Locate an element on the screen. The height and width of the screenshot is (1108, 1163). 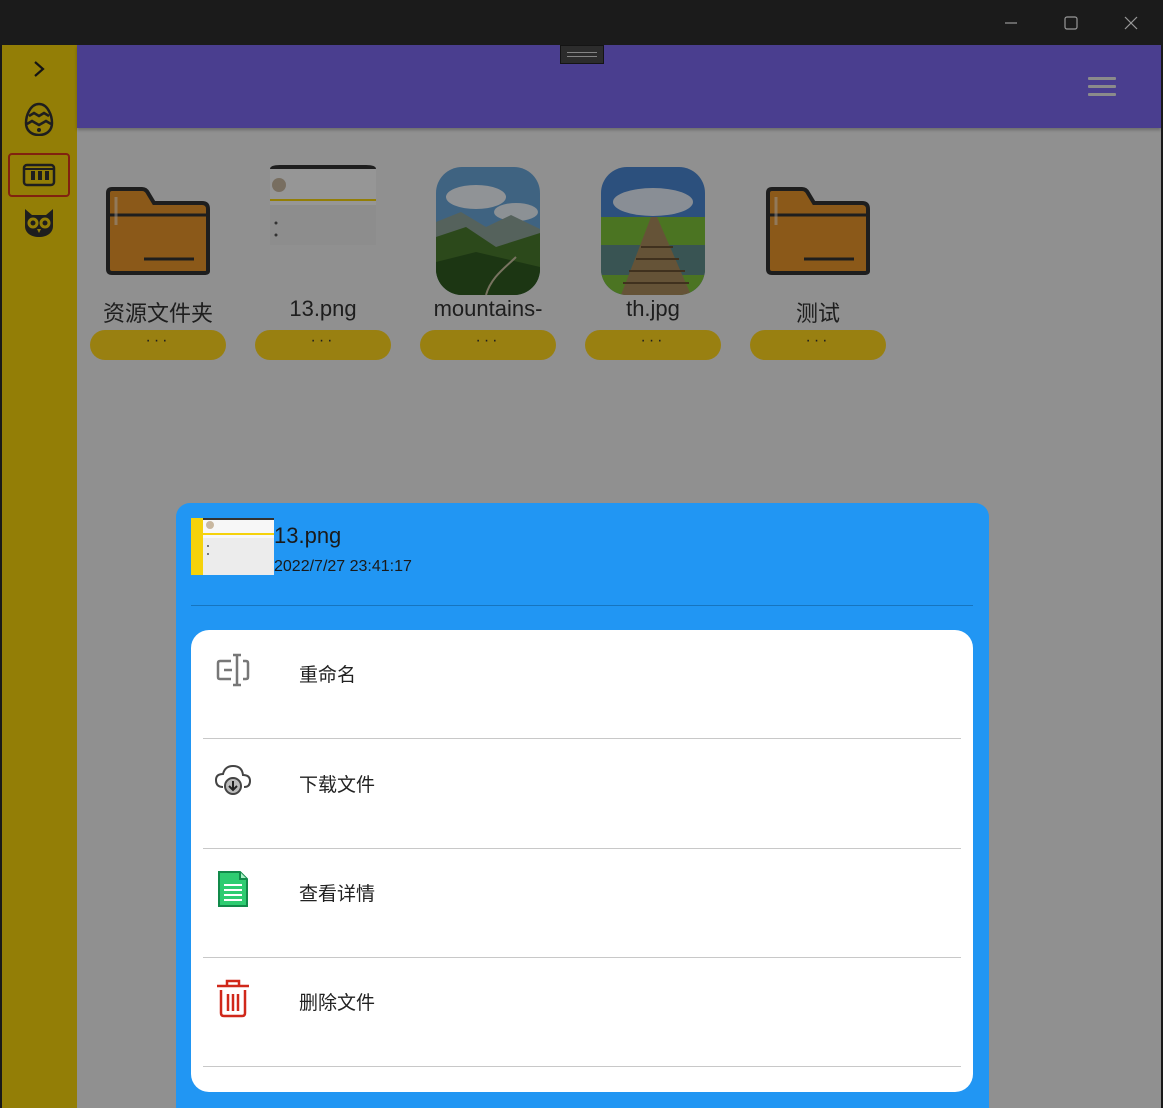
download-action: 下载文件 is located at coordinates (582, 794).